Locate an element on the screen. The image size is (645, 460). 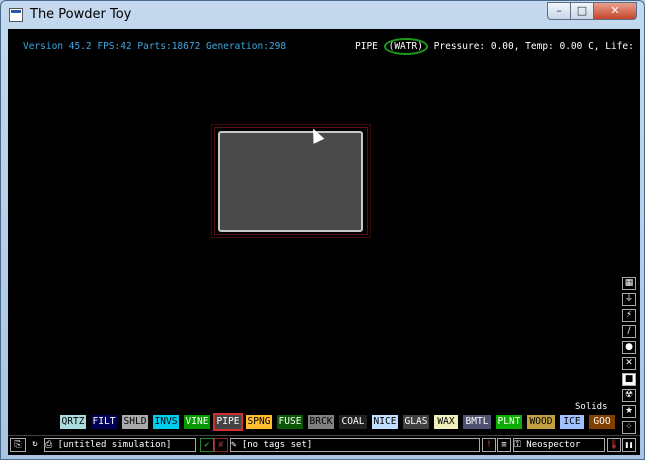
radiation-icon: ☢ is located at coordinates (629, 395).